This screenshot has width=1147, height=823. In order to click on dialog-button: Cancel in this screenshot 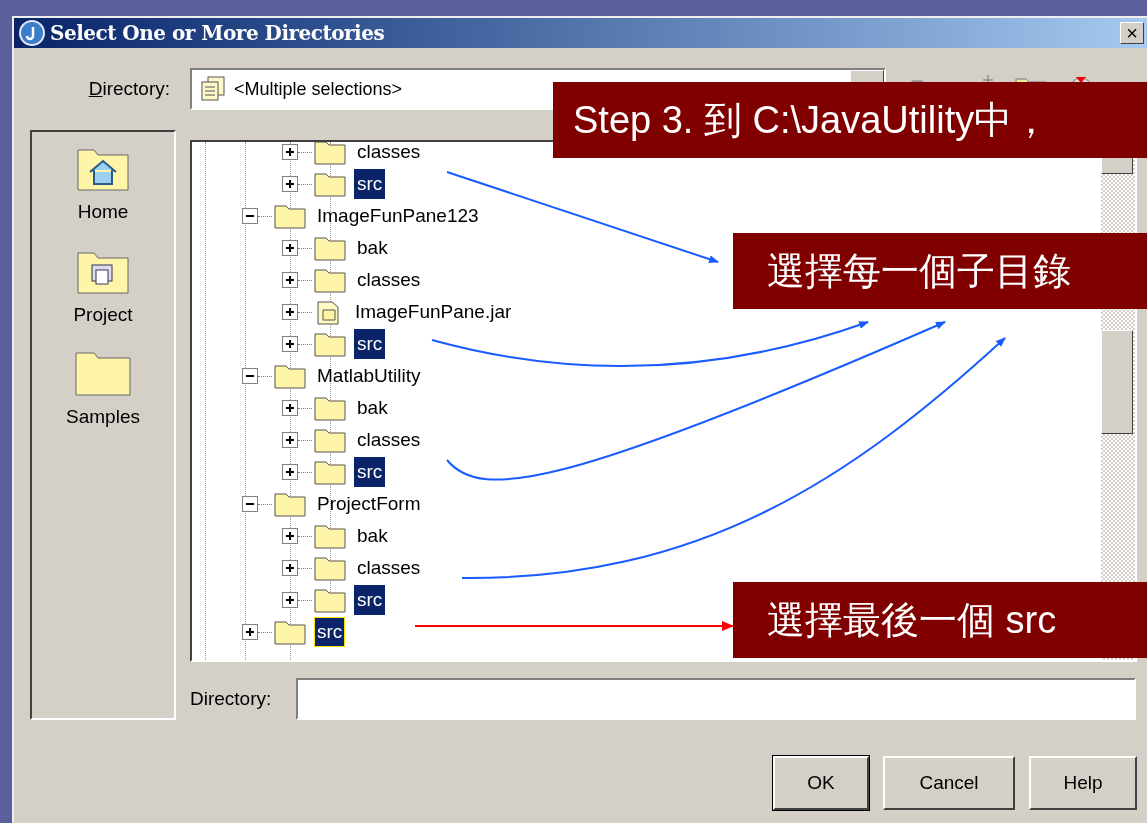, I will do `click(949, 783)`.